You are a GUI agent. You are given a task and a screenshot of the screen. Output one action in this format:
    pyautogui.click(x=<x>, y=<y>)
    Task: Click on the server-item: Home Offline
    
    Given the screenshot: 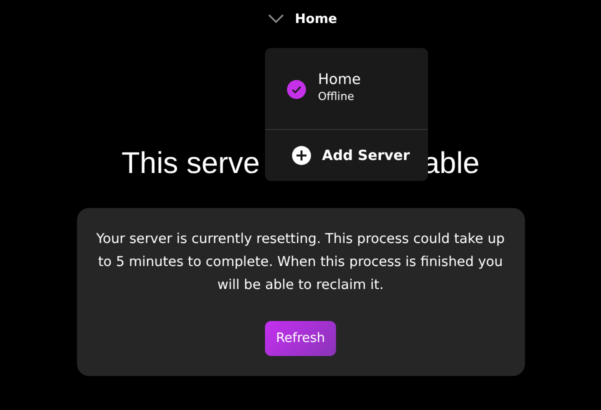 What is the action you would take?
    pyautogui.click(x=346, y=88)
    